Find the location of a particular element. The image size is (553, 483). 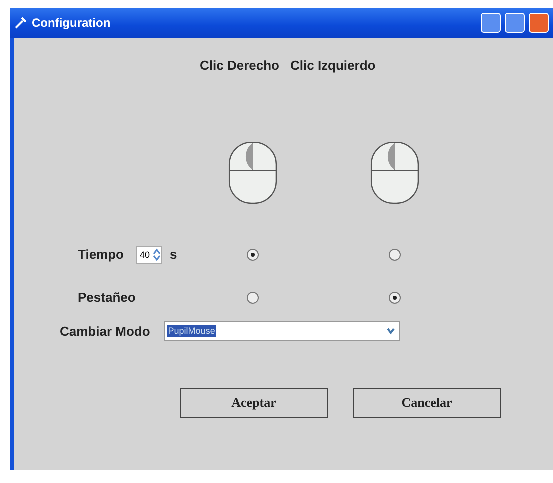

unit-label: s is located at coordinates (174, 254).